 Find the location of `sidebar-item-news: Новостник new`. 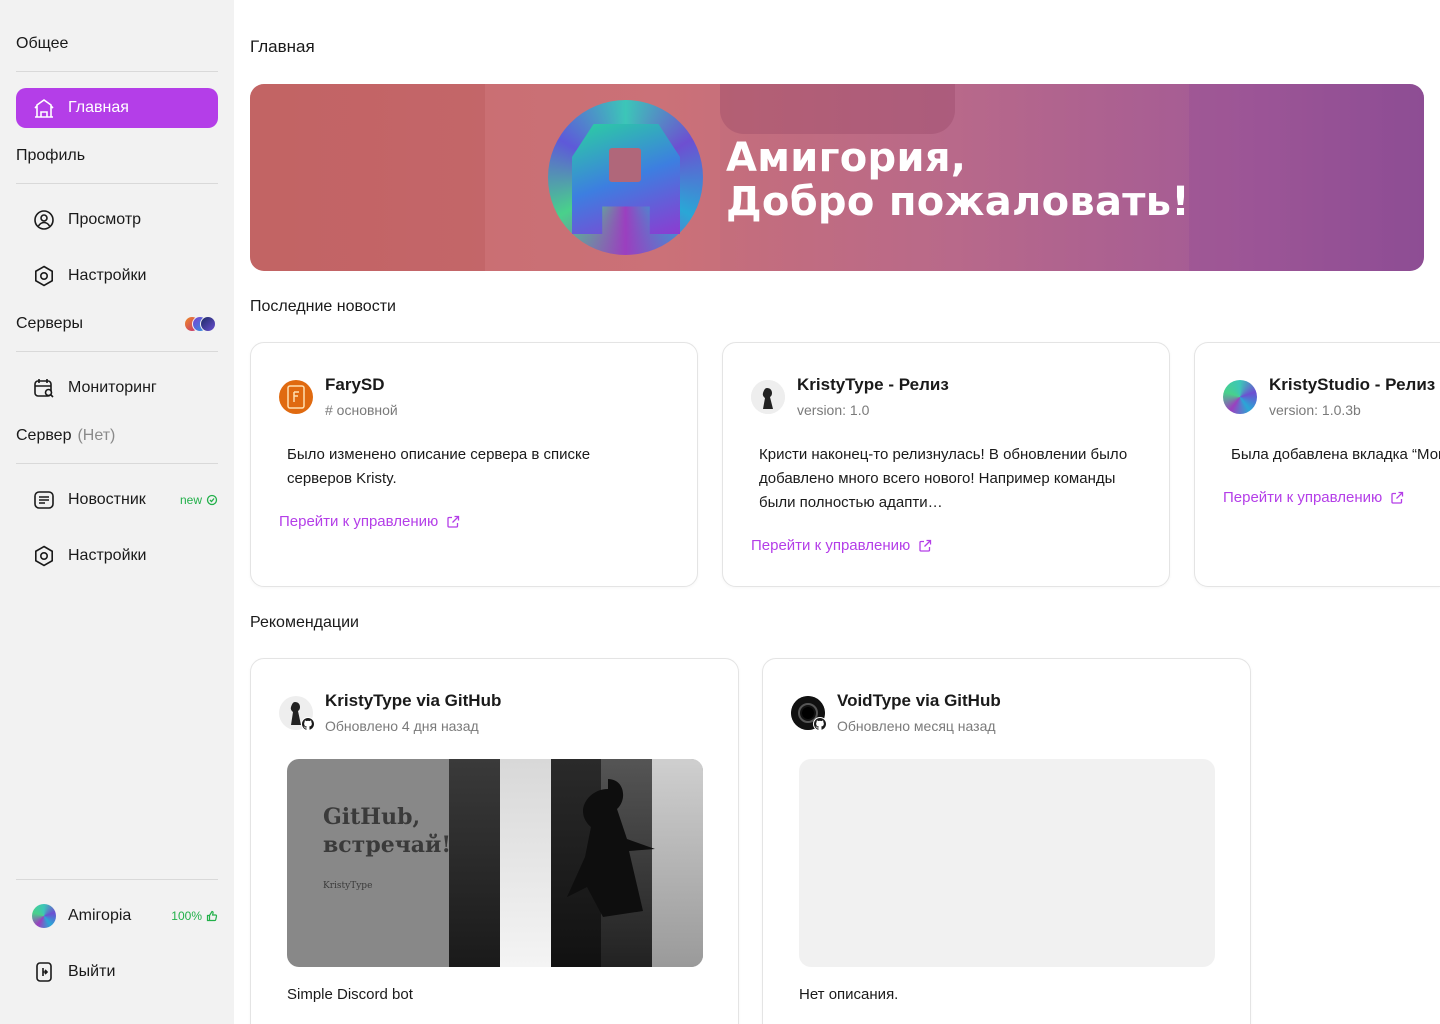

sidebar-item-news: Новостник new is located at coordinates (117, 500).